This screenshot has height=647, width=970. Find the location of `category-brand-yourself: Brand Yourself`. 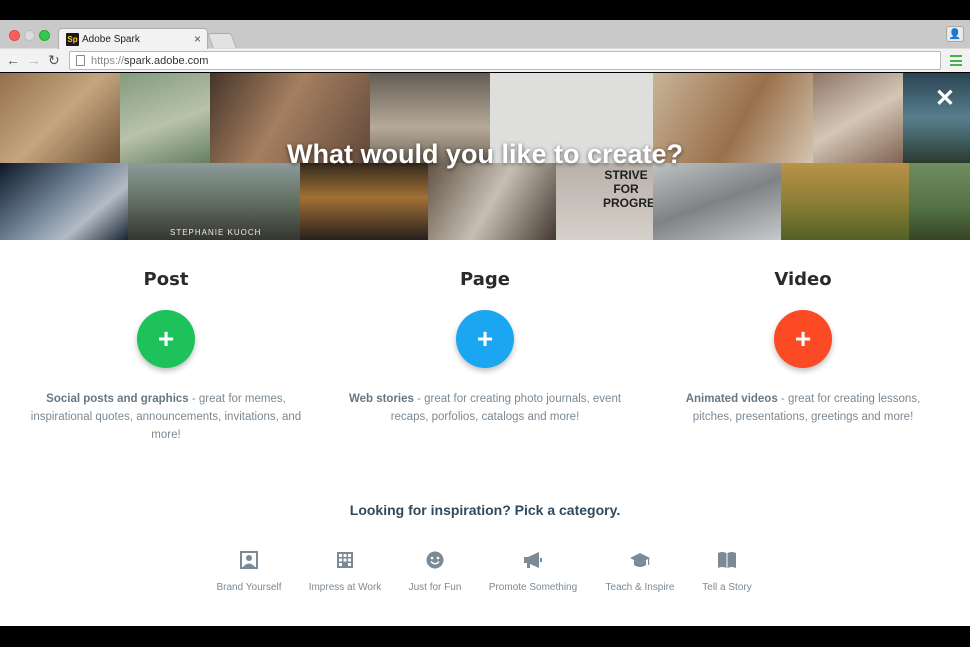

category-brand-yourself: Brand Yourself is located at coordinates (249, 570).